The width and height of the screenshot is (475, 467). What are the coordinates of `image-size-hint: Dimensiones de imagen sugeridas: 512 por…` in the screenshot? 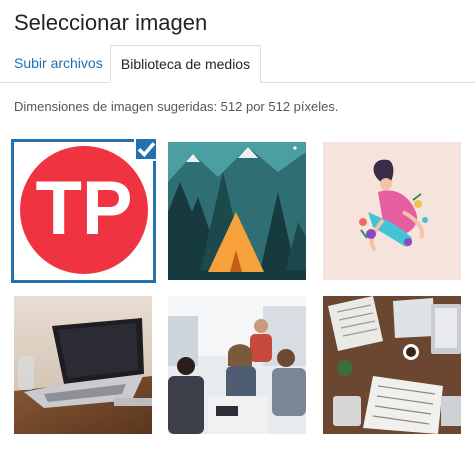 It's located at (176, 106).